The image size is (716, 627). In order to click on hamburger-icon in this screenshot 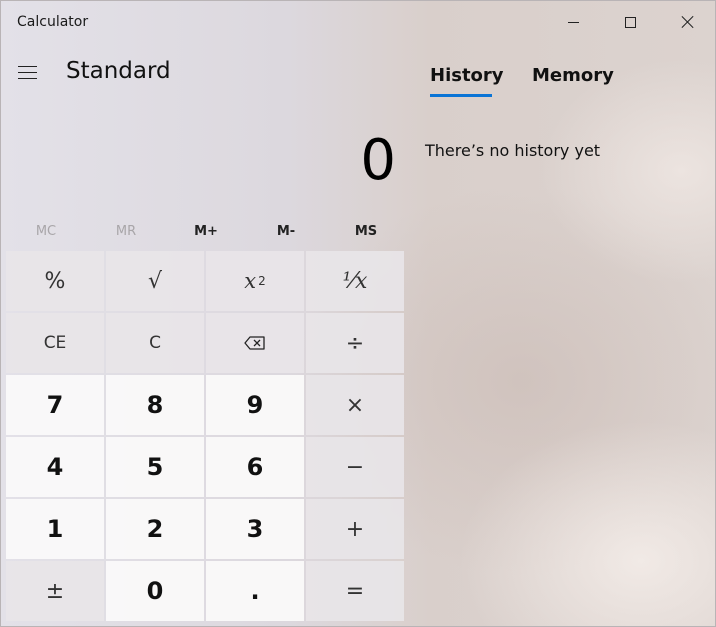, I will do `click(27, 72)`.